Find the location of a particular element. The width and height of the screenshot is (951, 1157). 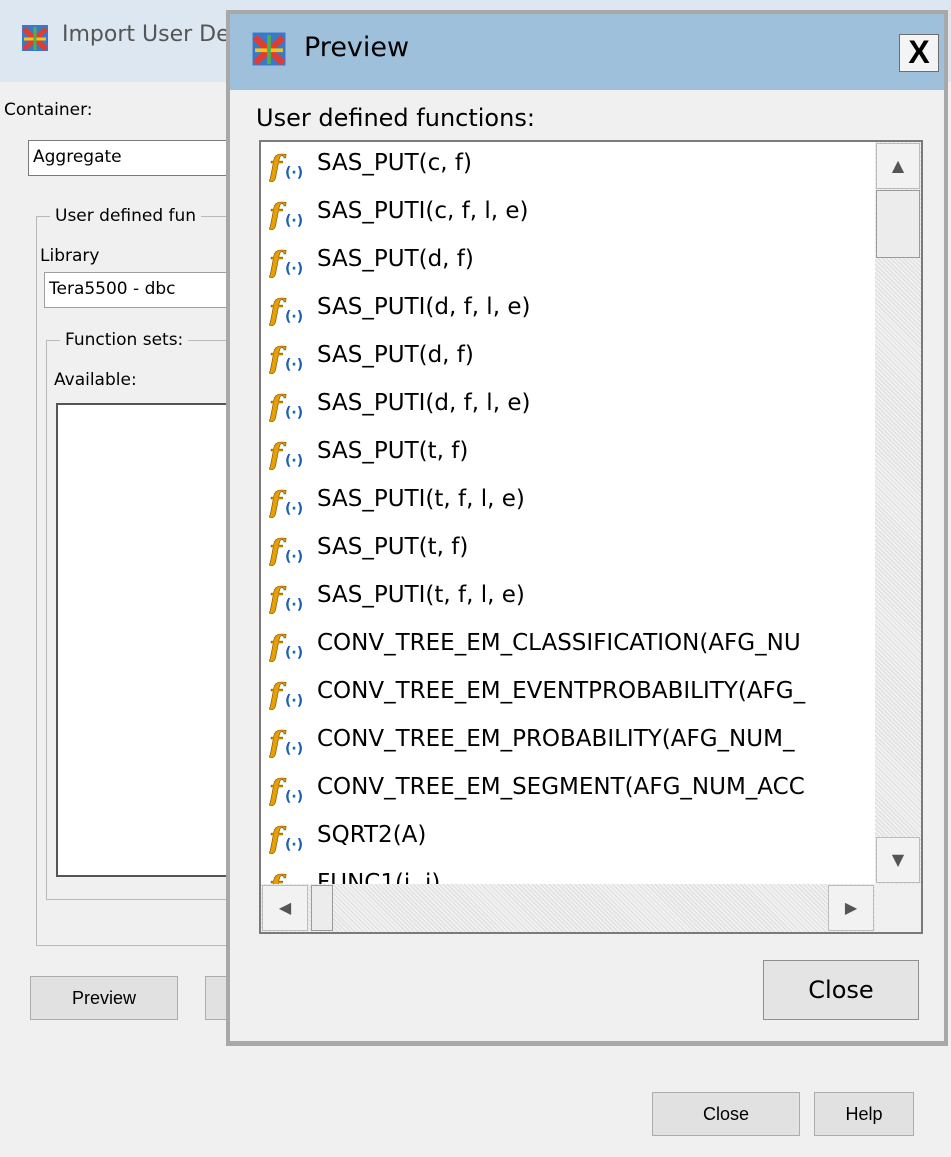

svg-text: f is located at coordinates (278, 877).